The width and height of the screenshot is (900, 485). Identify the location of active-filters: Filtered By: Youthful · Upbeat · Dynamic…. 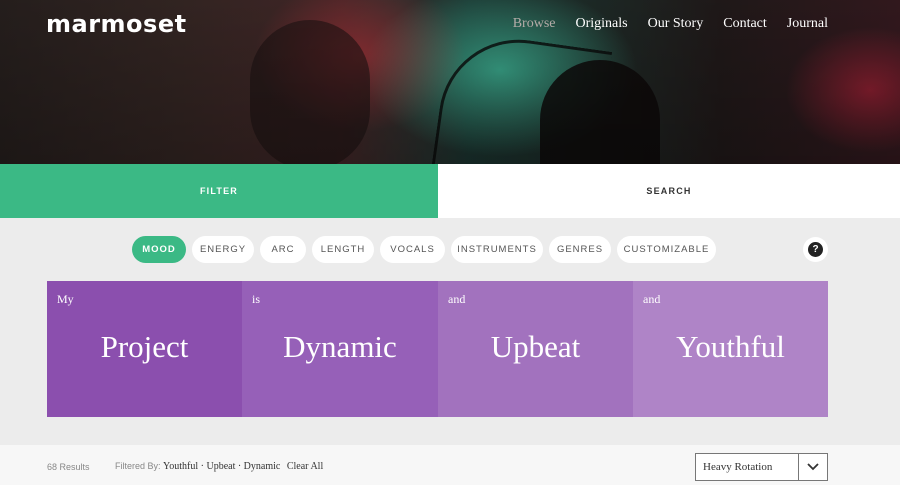
(219, 466).